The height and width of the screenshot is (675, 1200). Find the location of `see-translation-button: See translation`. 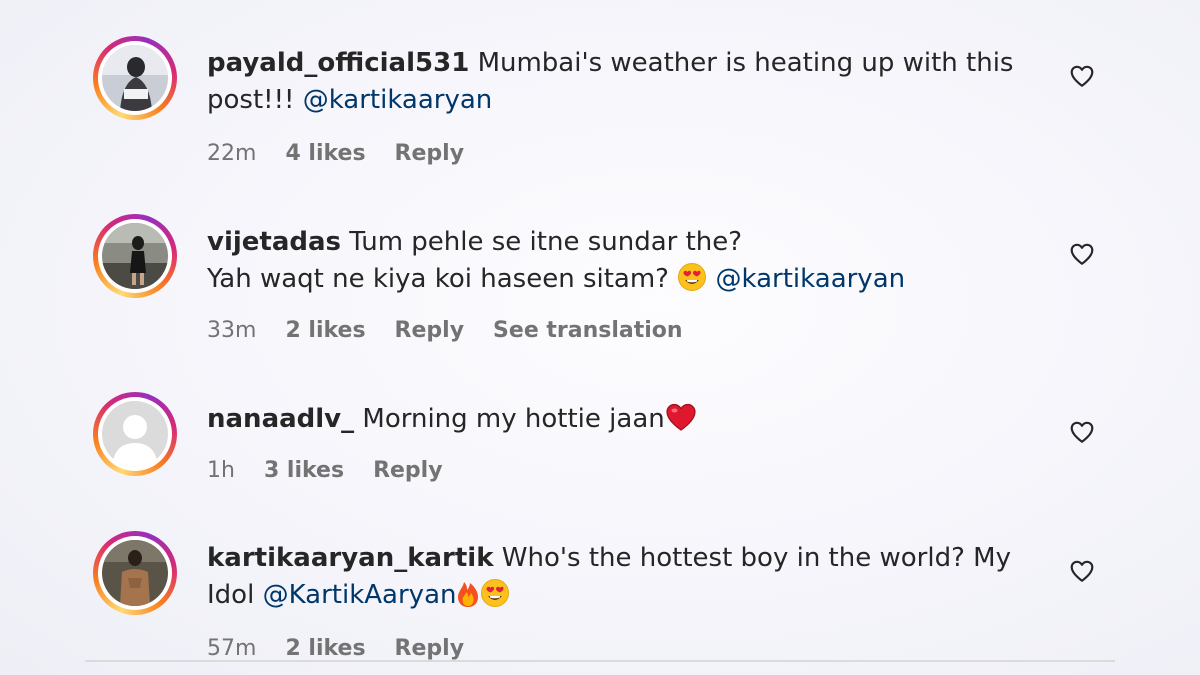

see-translation-button: See translation is located at coordinates (588, 330).